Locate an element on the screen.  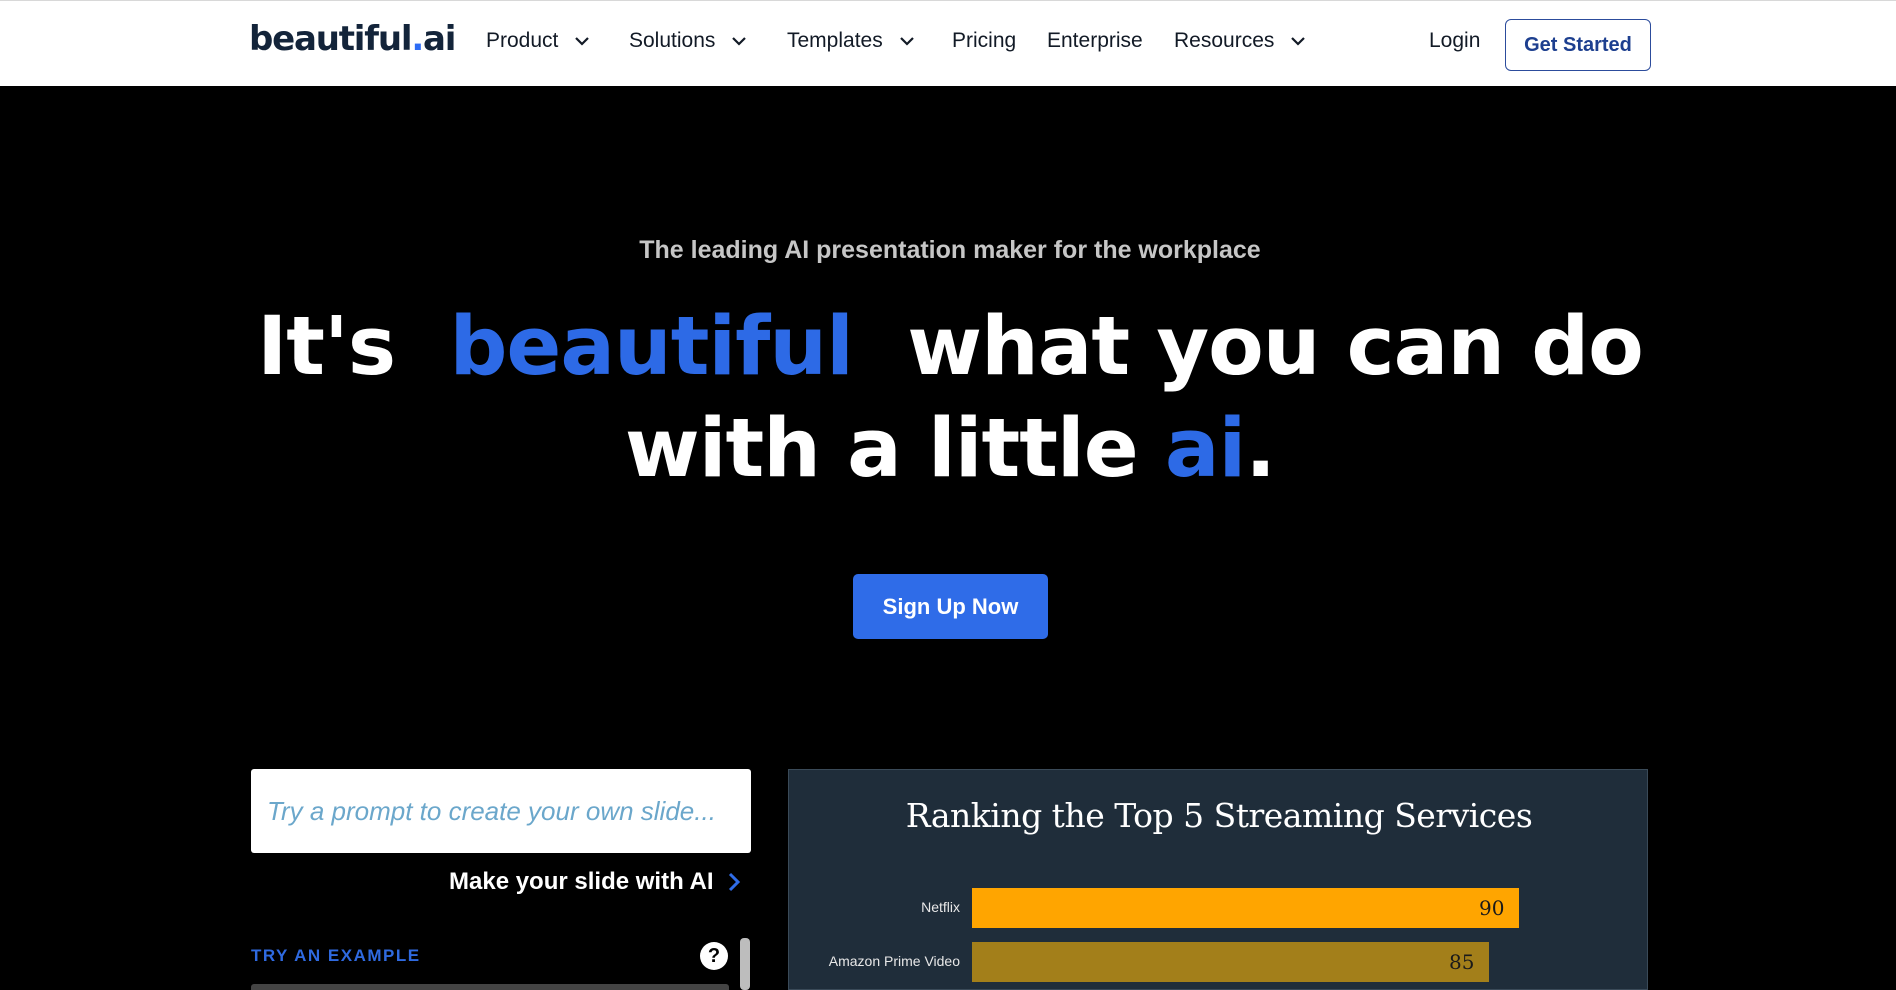
make-slide-button: Make your slide with AI is located at coordinates (595, 882).